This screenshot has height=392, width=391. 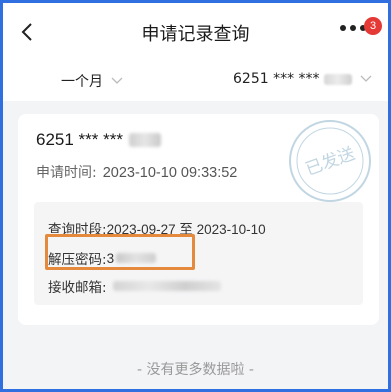 I want to click on period-dropdown: 一个月, so click(x=92, y=81).